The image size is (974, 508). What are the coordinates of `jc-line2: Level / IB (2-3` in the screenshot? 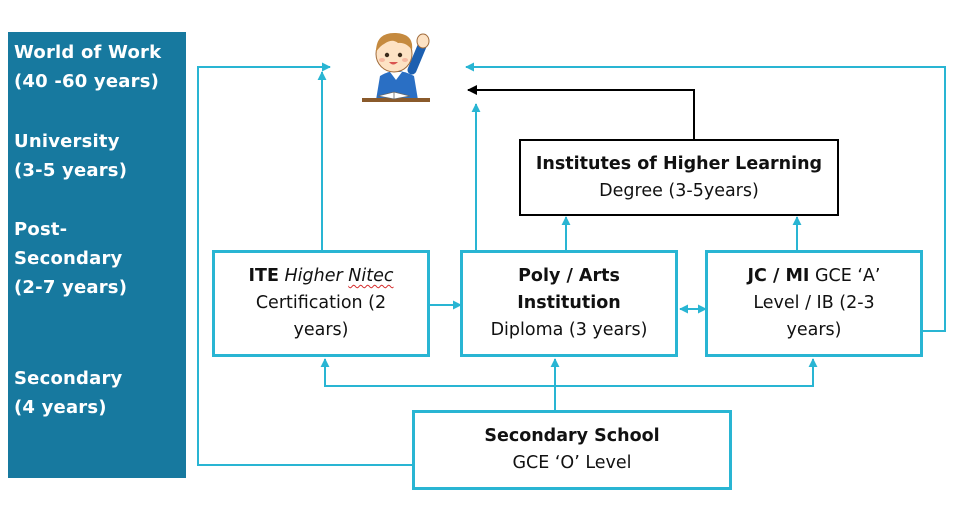 It's located at (814, 303).